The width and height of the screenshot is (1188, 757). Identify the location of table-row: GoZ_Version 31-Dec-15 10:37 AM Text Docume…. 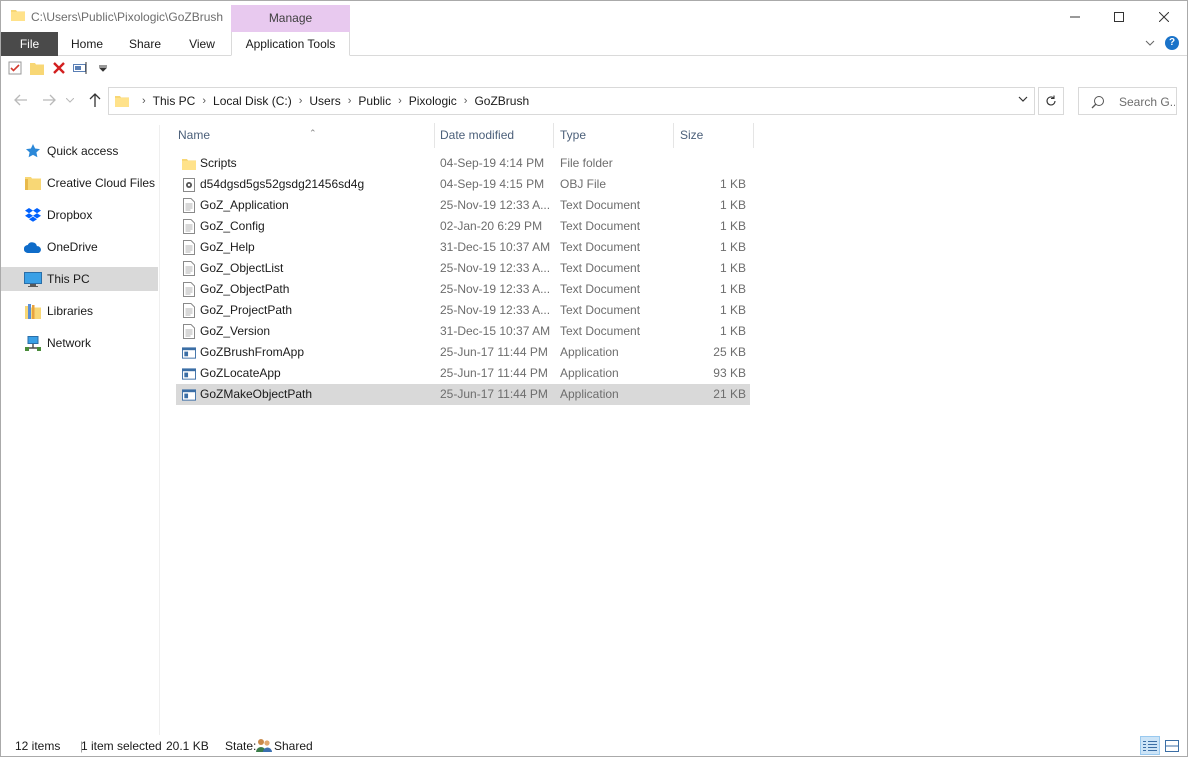
(463, 331).